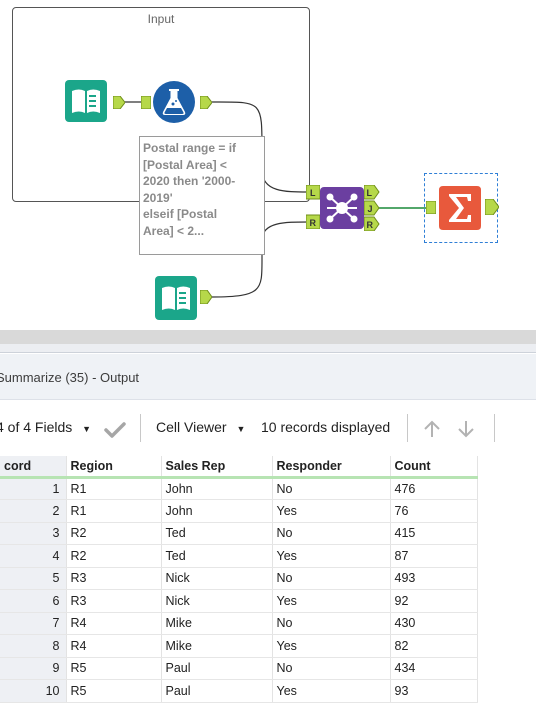  I want to click on cell-count: 415, so click(434, 533).